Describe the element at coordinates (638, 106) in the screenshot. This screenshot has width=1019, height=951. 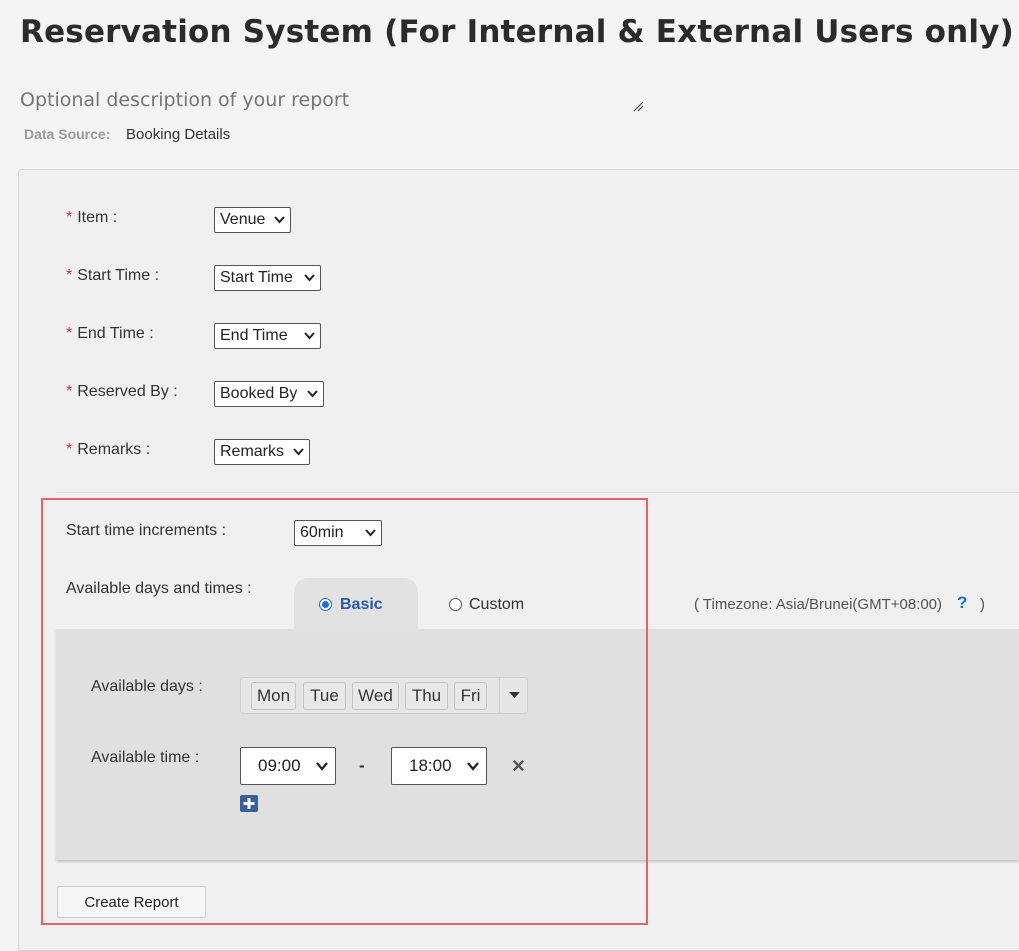
I see `resize-handle-icon` at that location.